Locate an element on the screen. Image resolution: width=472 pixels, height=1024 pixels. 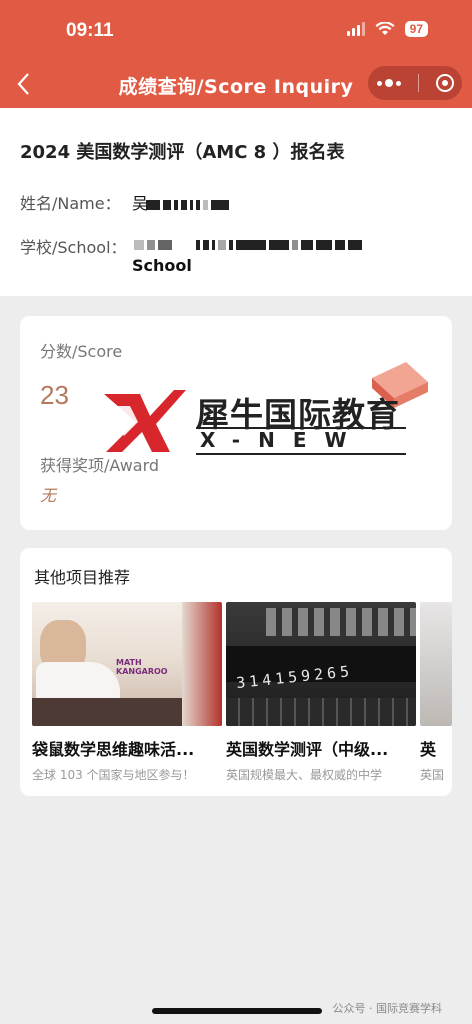
home-indicator is located at coordinates (237, 1011).